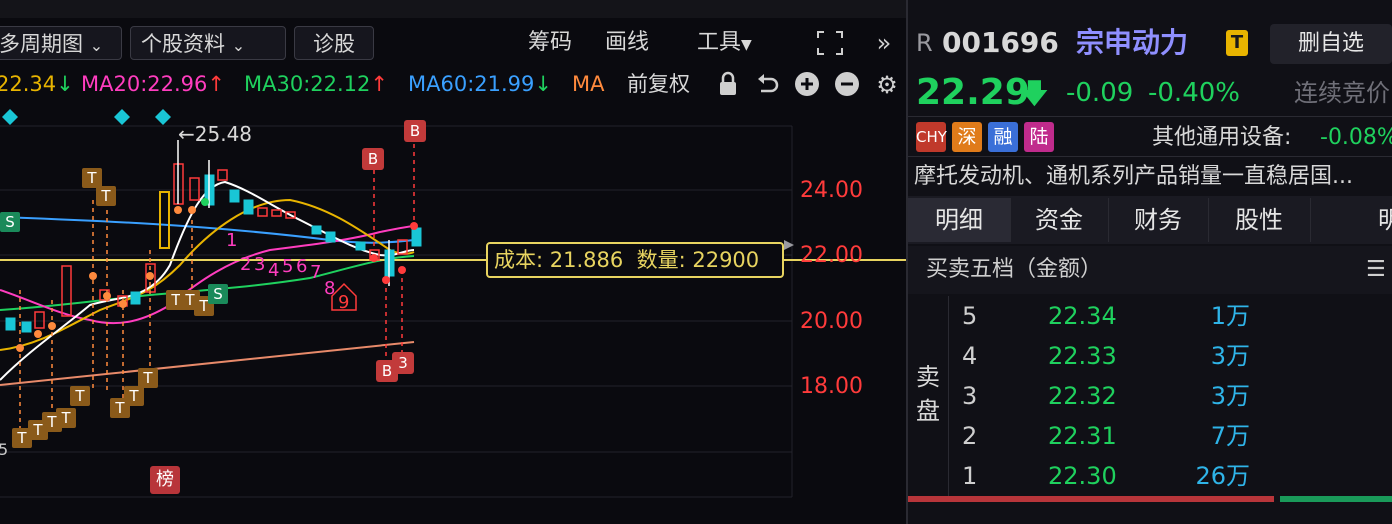  Describe the element at coordinates (884, 43) in the screenshot. I see `double-chevron-right-icon: »` at that location.